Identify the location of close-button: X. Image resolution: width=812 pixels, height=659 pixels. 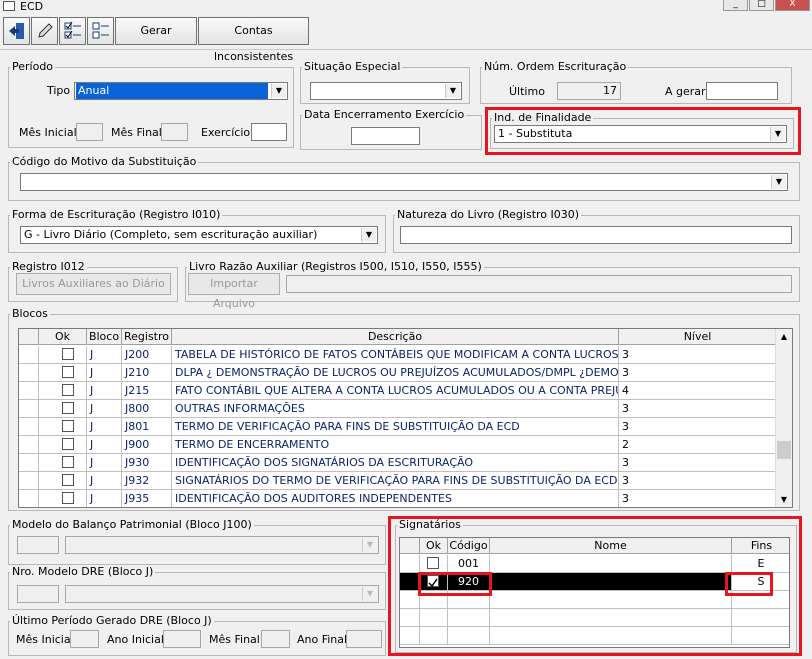
(792, 5).